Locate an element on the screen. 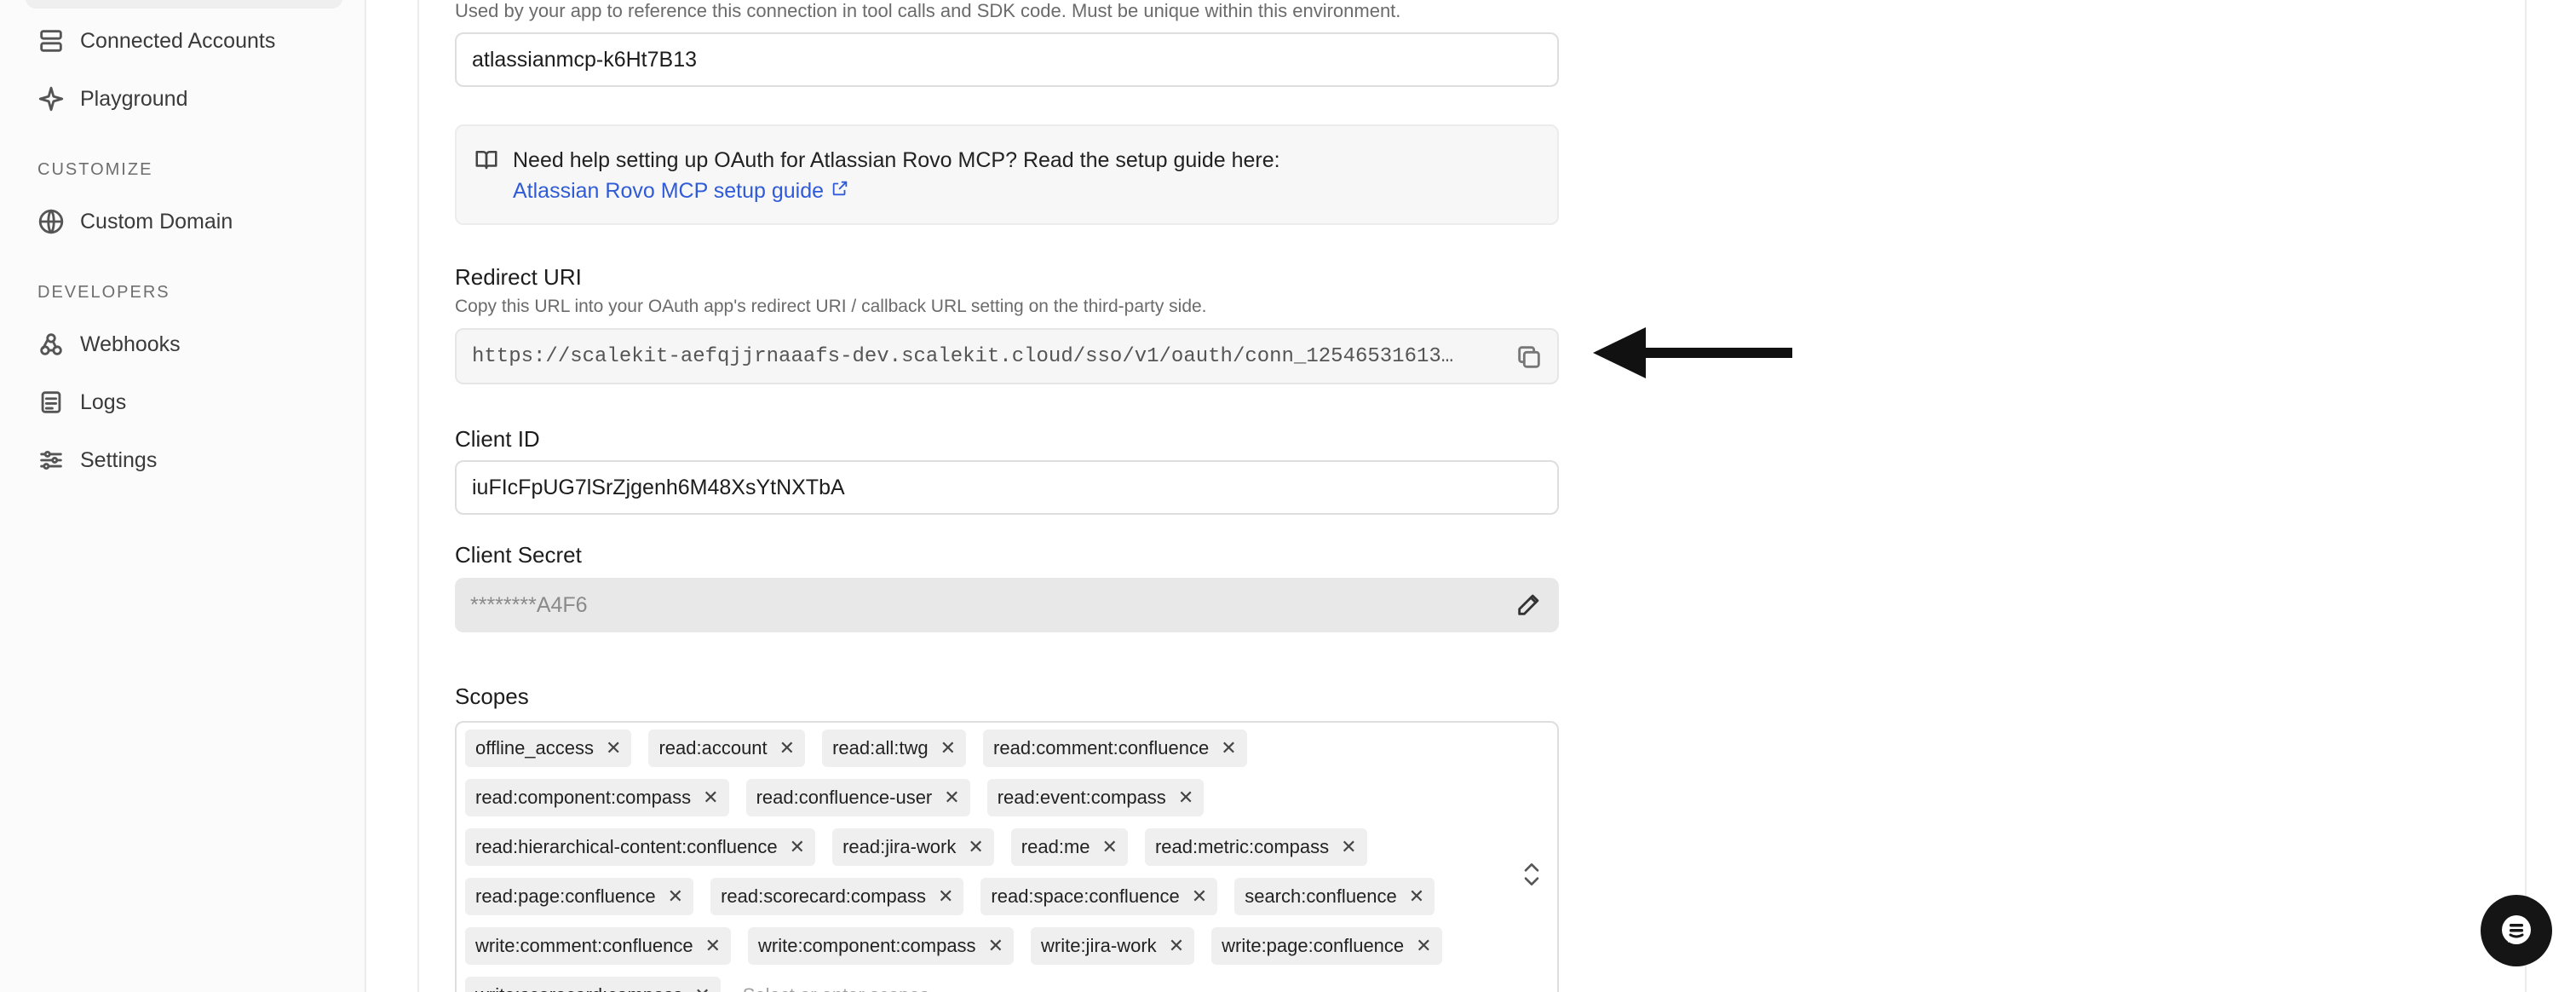  scope-chip-label: read:jira-work is located at coordinates (900, 846).